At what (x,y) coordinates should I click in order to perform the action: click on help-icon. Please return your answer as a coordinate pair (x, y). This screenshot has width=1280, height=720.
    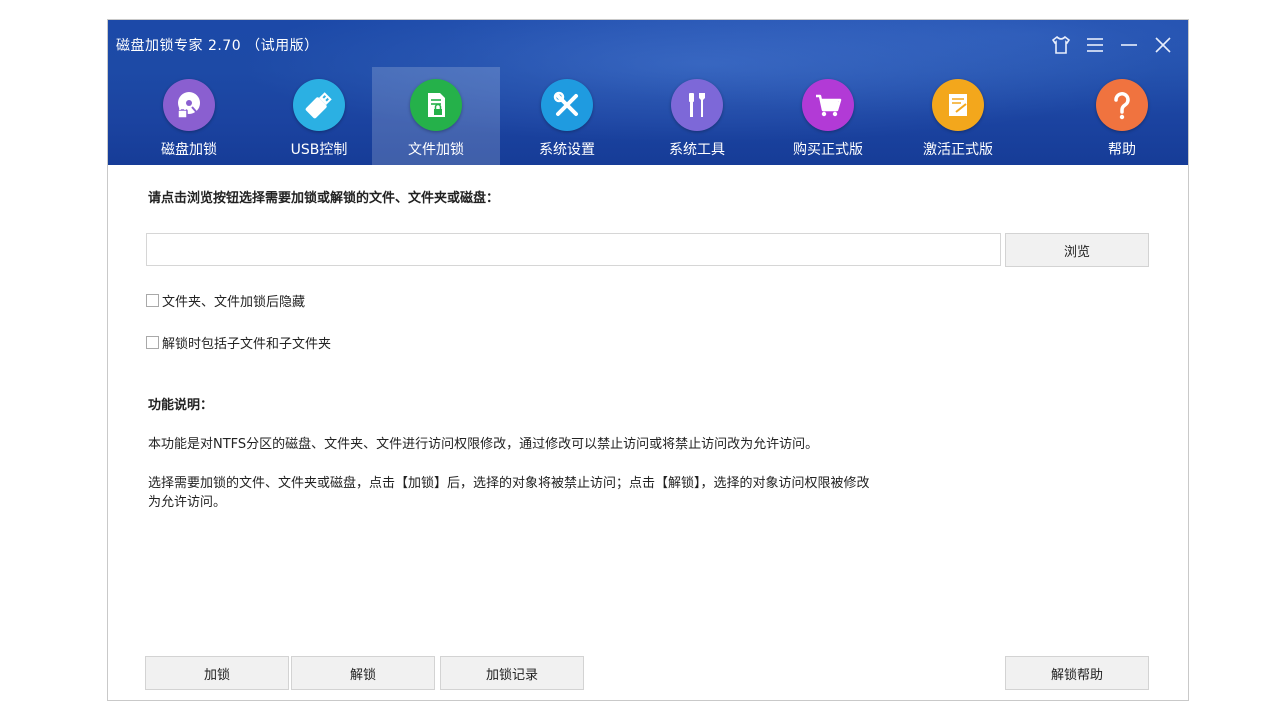
    Looking at the image, I should click on (1122, 105).